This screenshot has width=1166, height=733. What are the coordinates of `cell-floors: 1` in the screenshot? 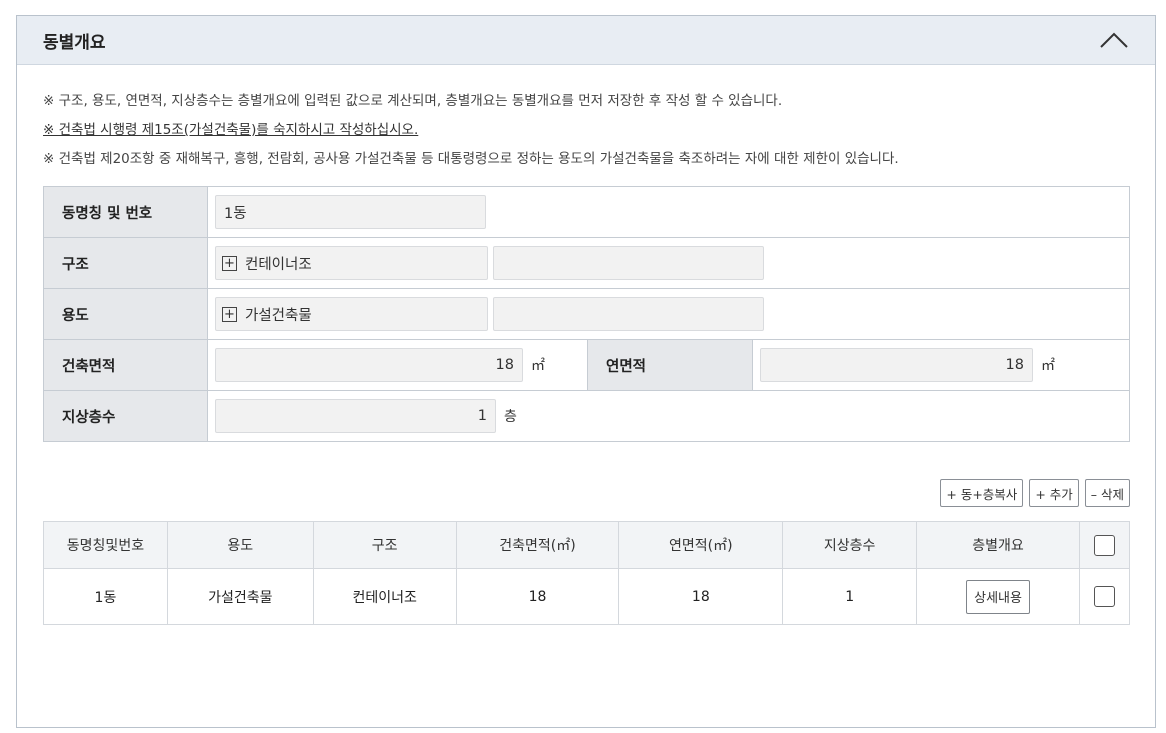 It's located at (850, 596).